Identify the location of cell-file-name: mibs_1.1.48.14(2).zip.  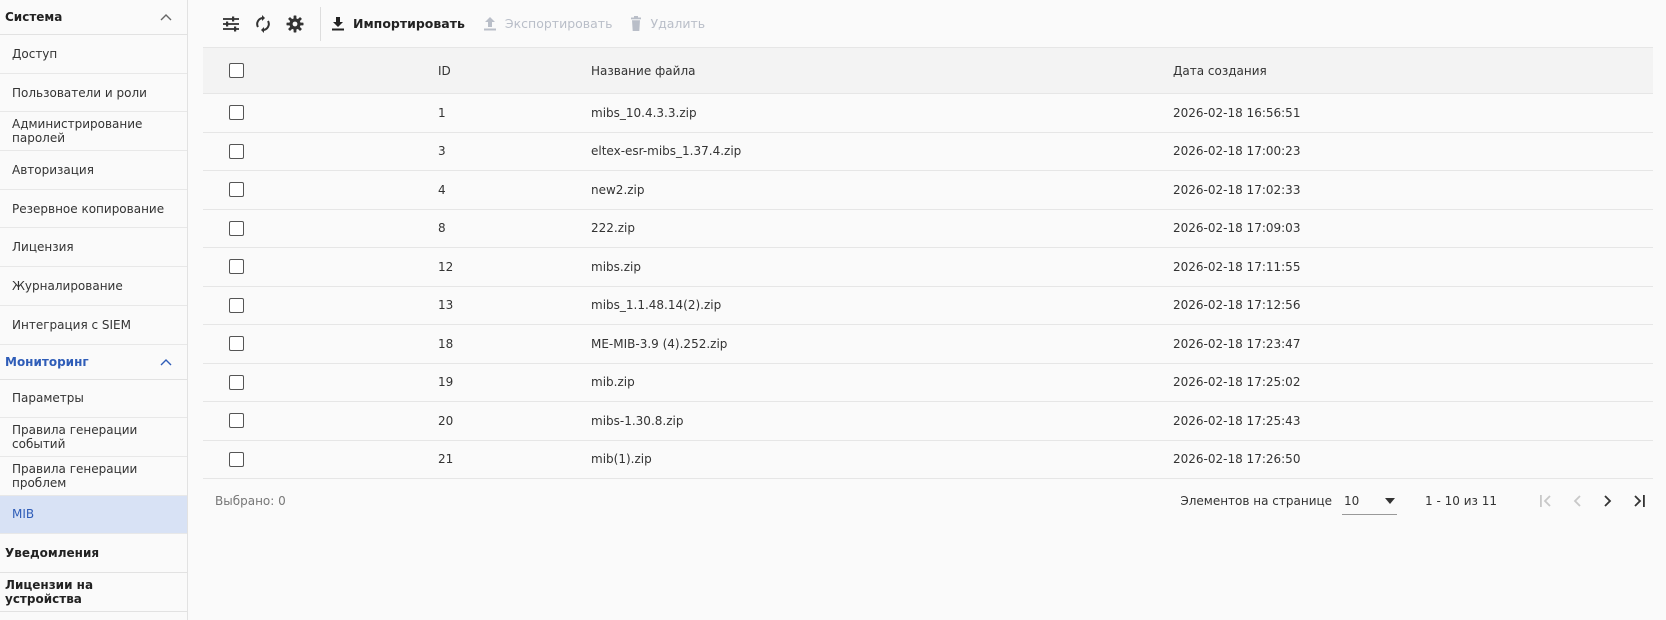
(656, 305).